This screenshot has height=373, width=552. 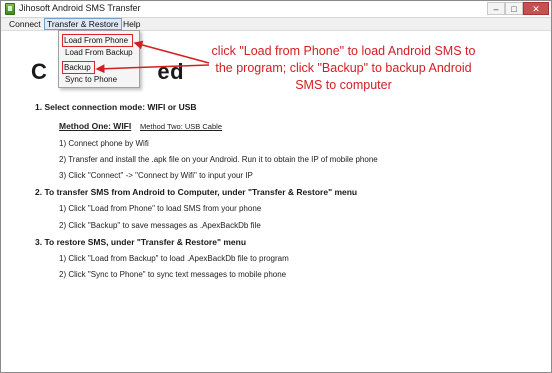 What do you see at coordinates (276, 9) in the screenshot?
I see `title-bar: Jihosoft Android SMS Transfer – □ ✕` at bounding box center [276, 9].